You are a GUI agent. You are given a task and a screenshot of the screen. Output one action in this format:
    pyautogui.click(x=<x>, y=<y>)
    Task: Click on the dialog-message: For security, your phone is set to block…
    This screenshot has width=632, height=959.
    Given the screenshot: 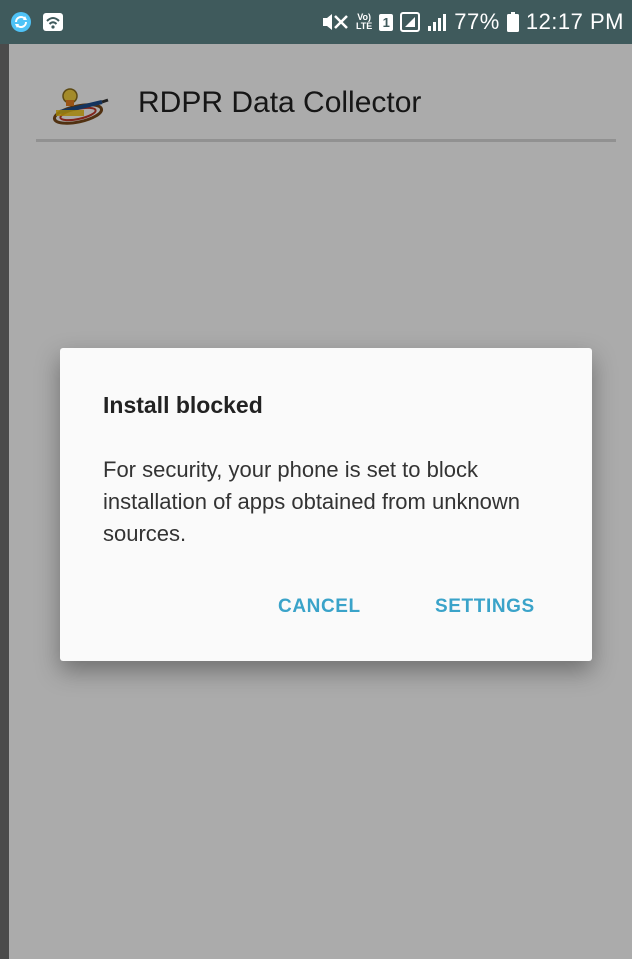 What is the action you would take?
    pyautogui.click(x=312, y=501)
    